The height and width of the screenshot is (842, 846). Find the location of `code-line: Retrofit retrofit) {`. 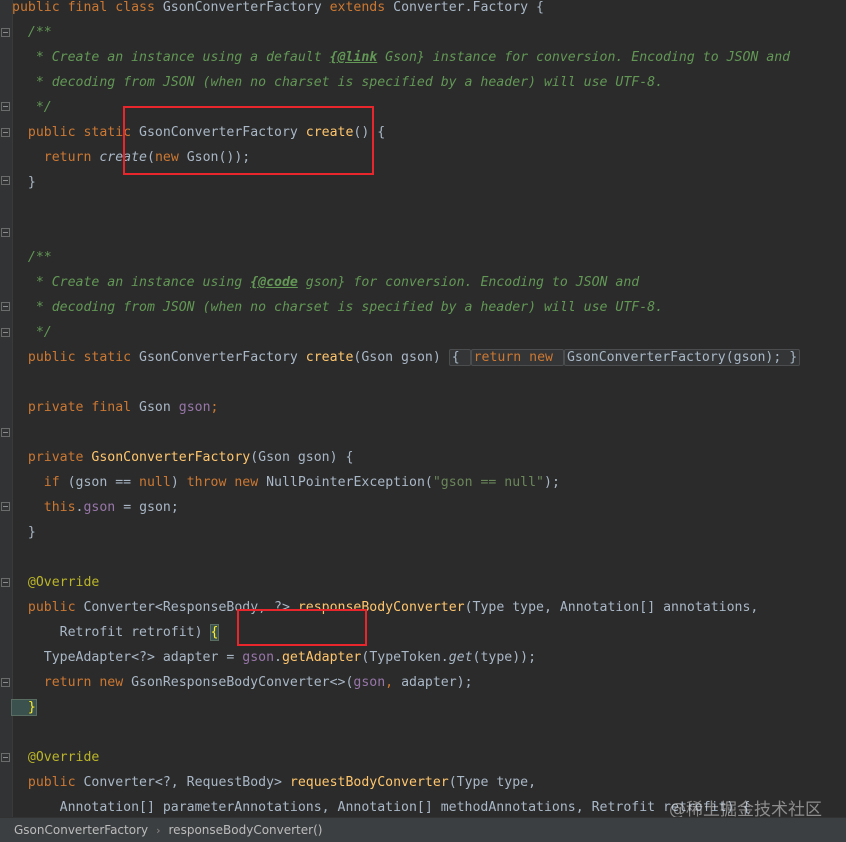

code-line: Retrofit retrofit) { is located at coordinates (429, 632).